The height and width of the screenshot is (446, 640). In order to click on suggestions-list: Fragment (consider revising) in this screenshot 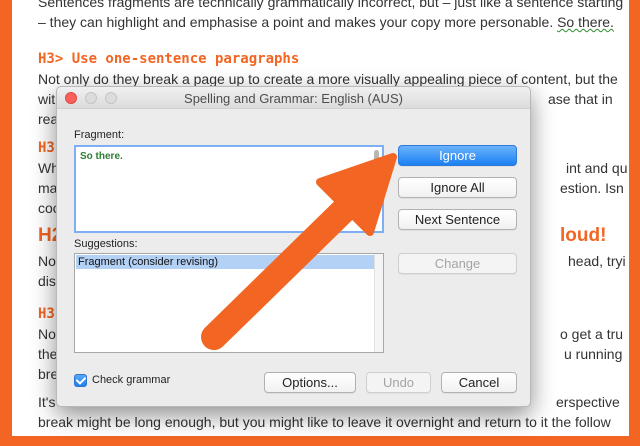, I will do `click(229, 303)`.